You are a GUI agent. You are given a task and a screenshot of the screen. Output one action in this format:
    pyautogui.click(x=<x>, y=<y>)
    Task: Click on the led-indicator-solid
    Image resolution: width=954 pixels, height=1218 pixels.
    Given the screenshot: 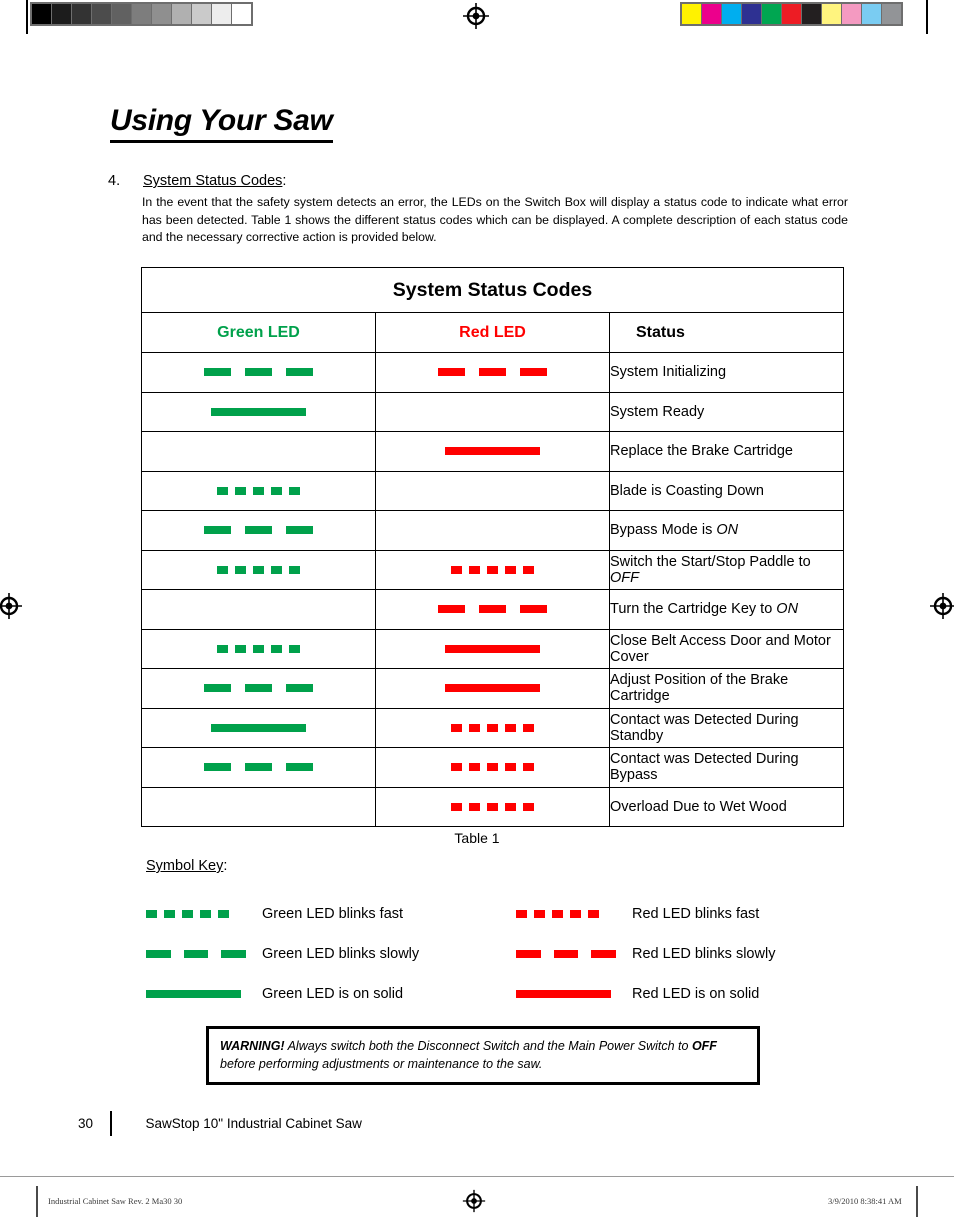 What is the action you would take?
    pyautogui.click(x=492, y=688)
    